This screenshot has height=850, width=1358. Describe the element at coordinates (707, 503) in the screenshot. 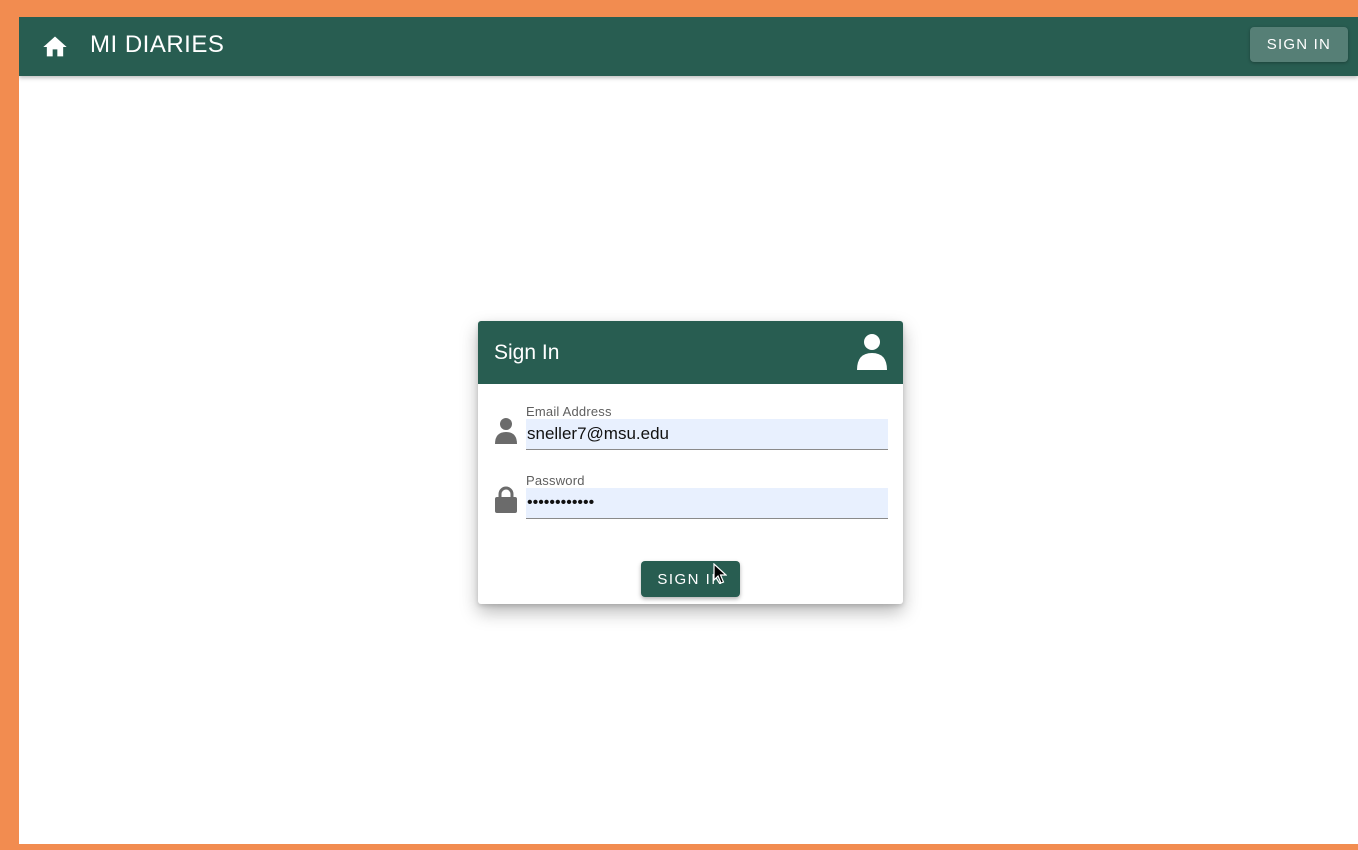

I see `password-input` at that location.